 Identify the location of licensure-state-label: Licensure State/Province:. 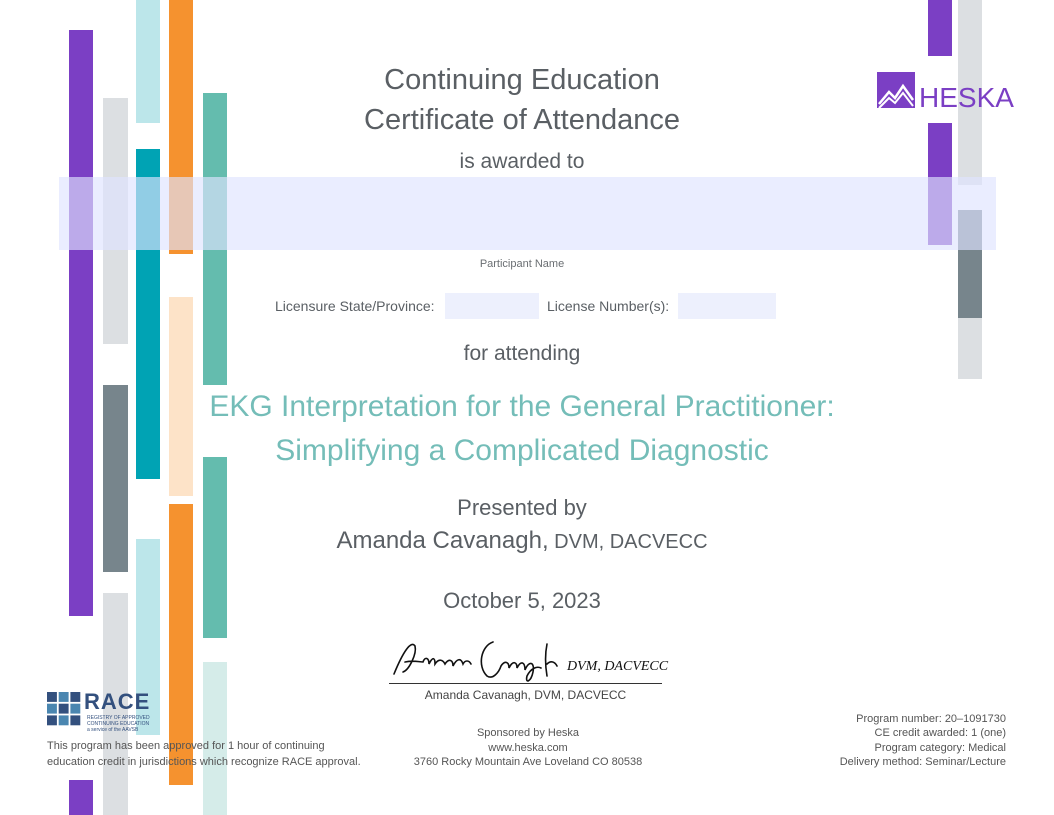
(355, 306).